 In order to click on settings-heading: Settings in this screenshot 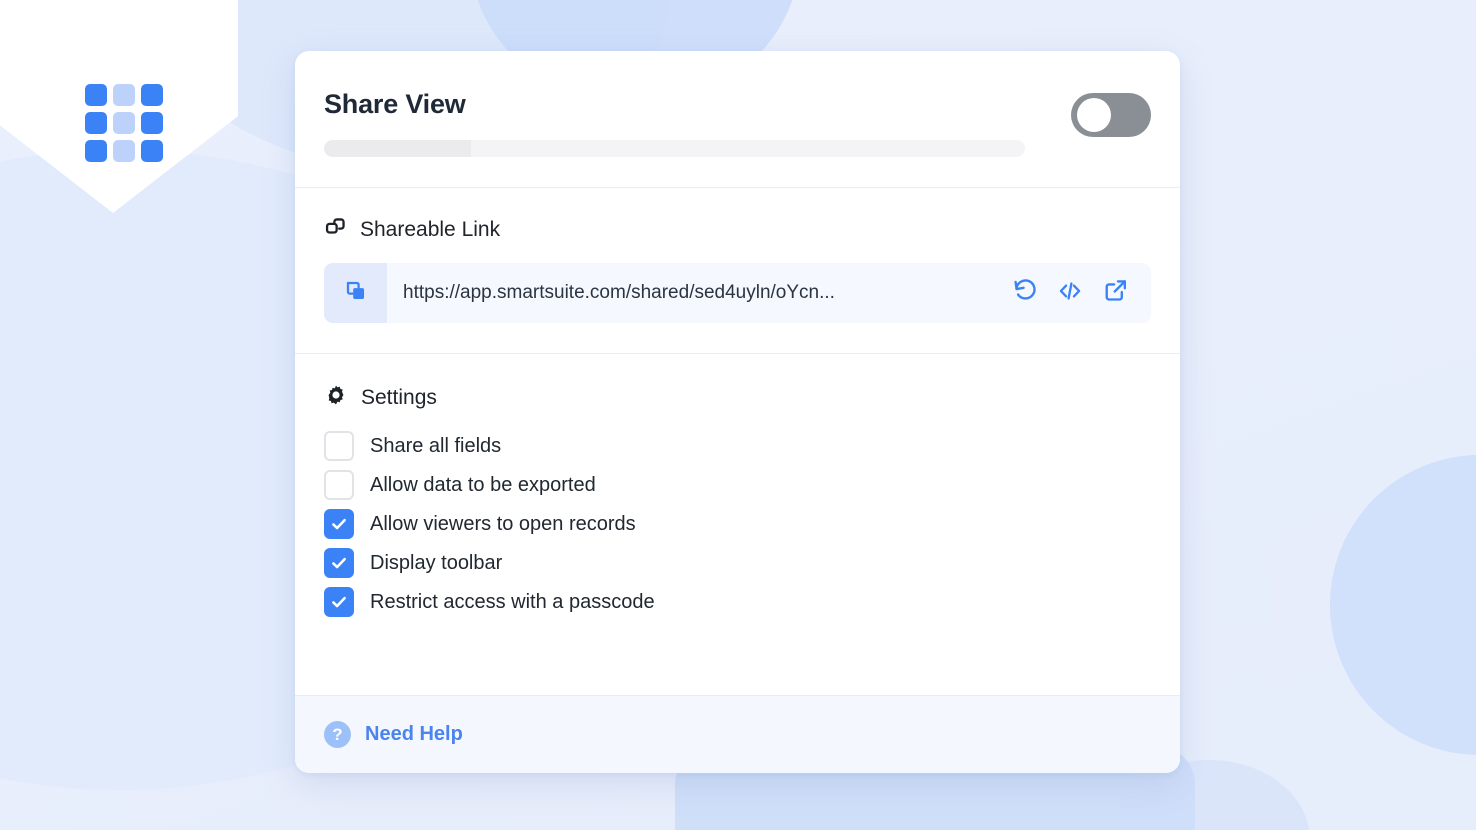, I will do `click(737, 397)`.